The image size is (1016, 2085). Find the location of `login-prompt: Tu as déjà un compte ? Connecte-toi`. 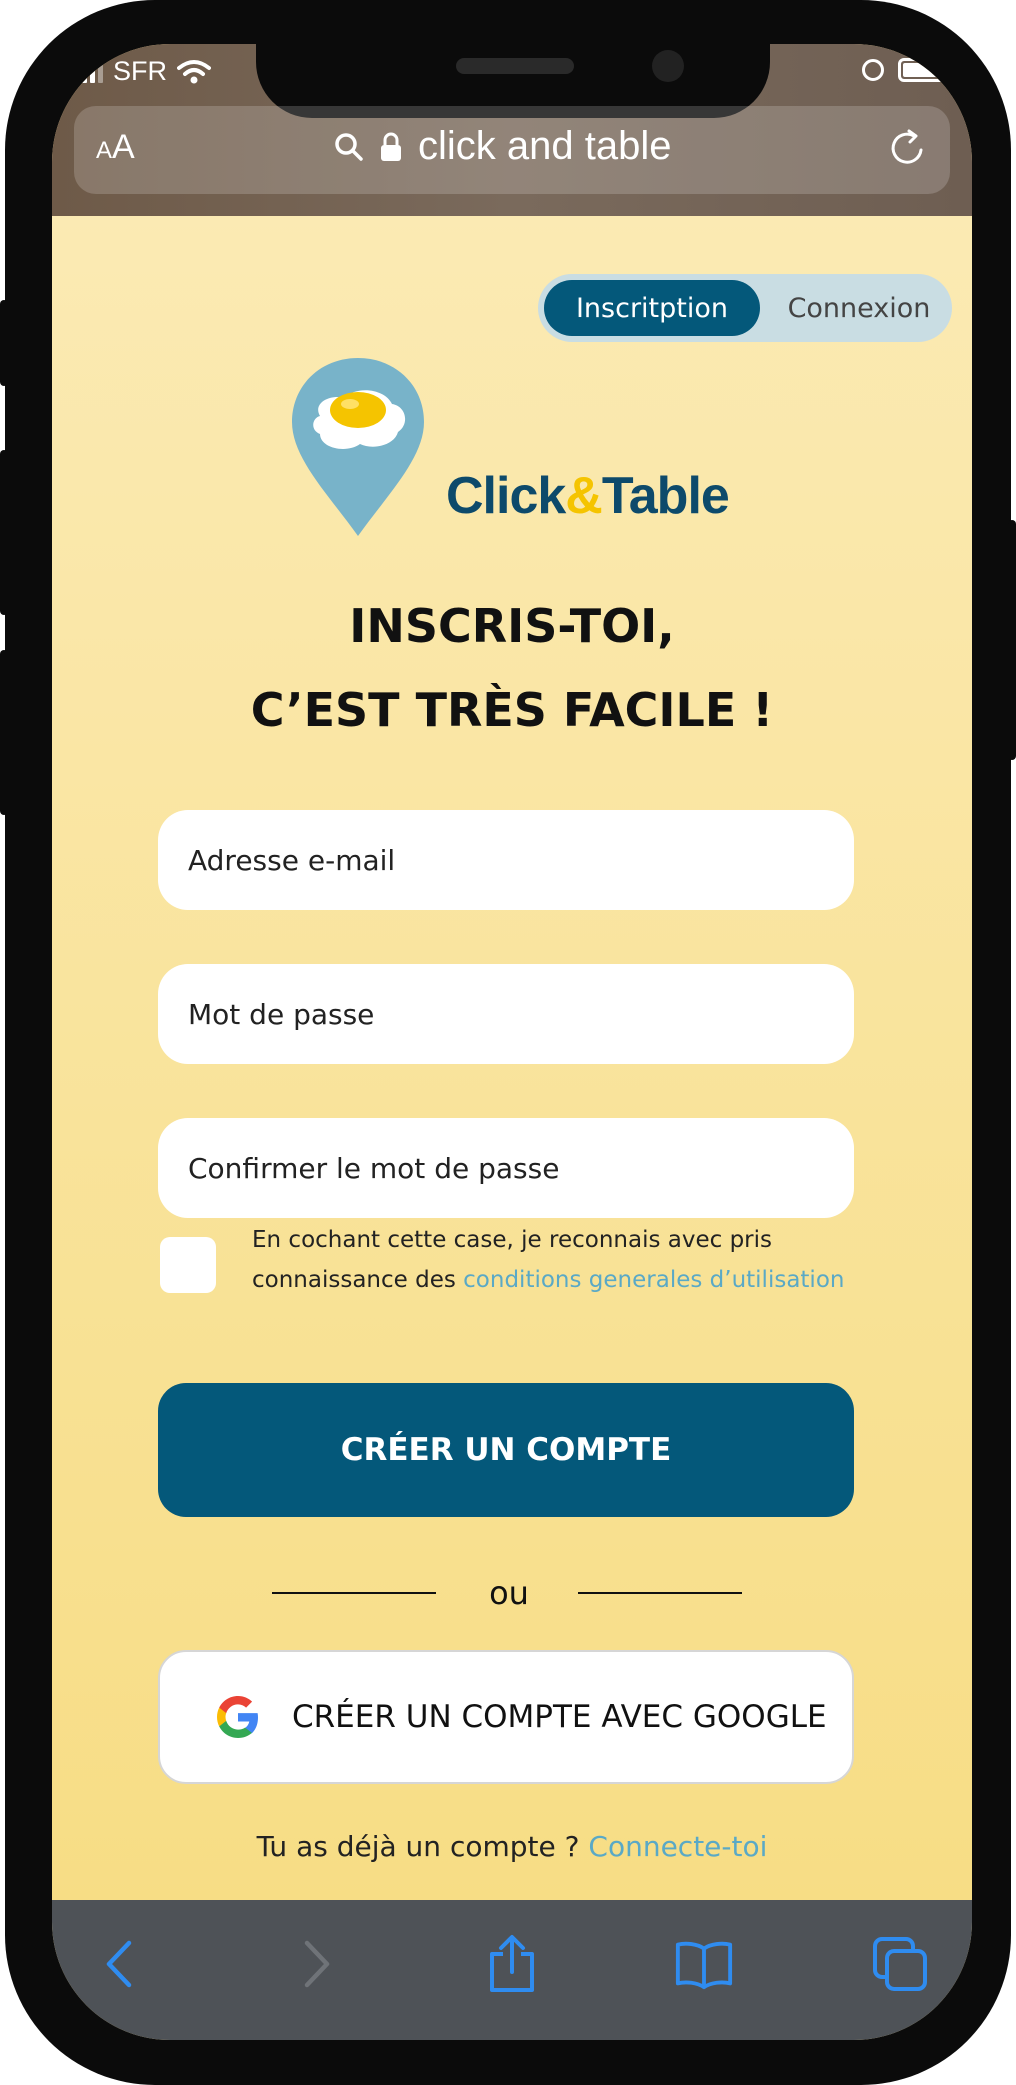

login-prompt: Tu as déjà un compte ? Connecte-toi is located at coordinates (512, 1846).